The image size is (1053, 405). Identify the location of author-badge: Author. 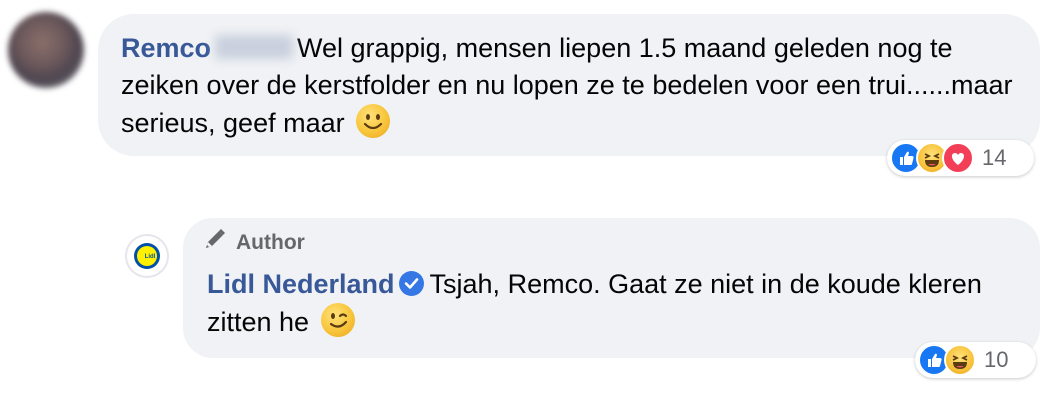
(253, 242).